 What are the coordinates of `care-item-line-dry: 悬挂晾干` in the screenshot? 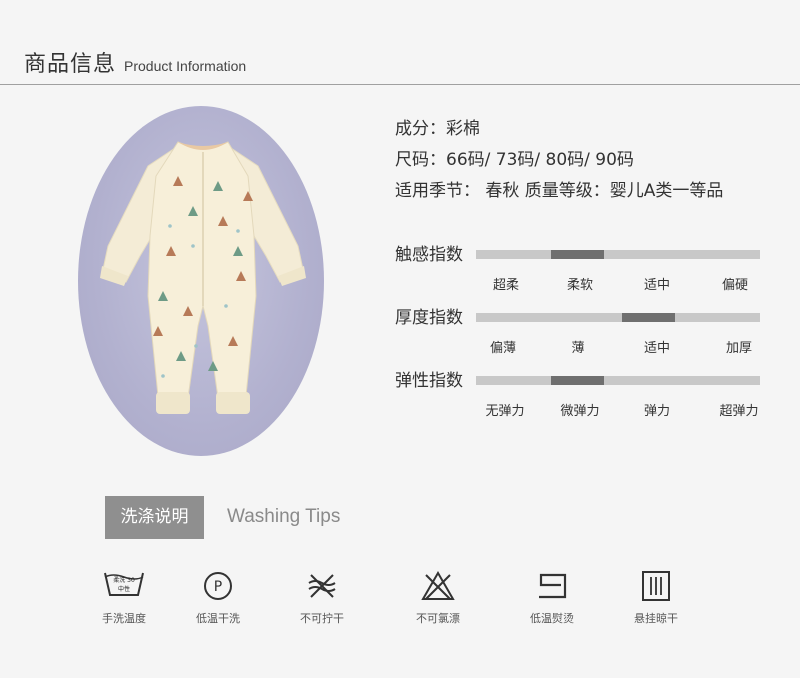 It's located at (656, 596).